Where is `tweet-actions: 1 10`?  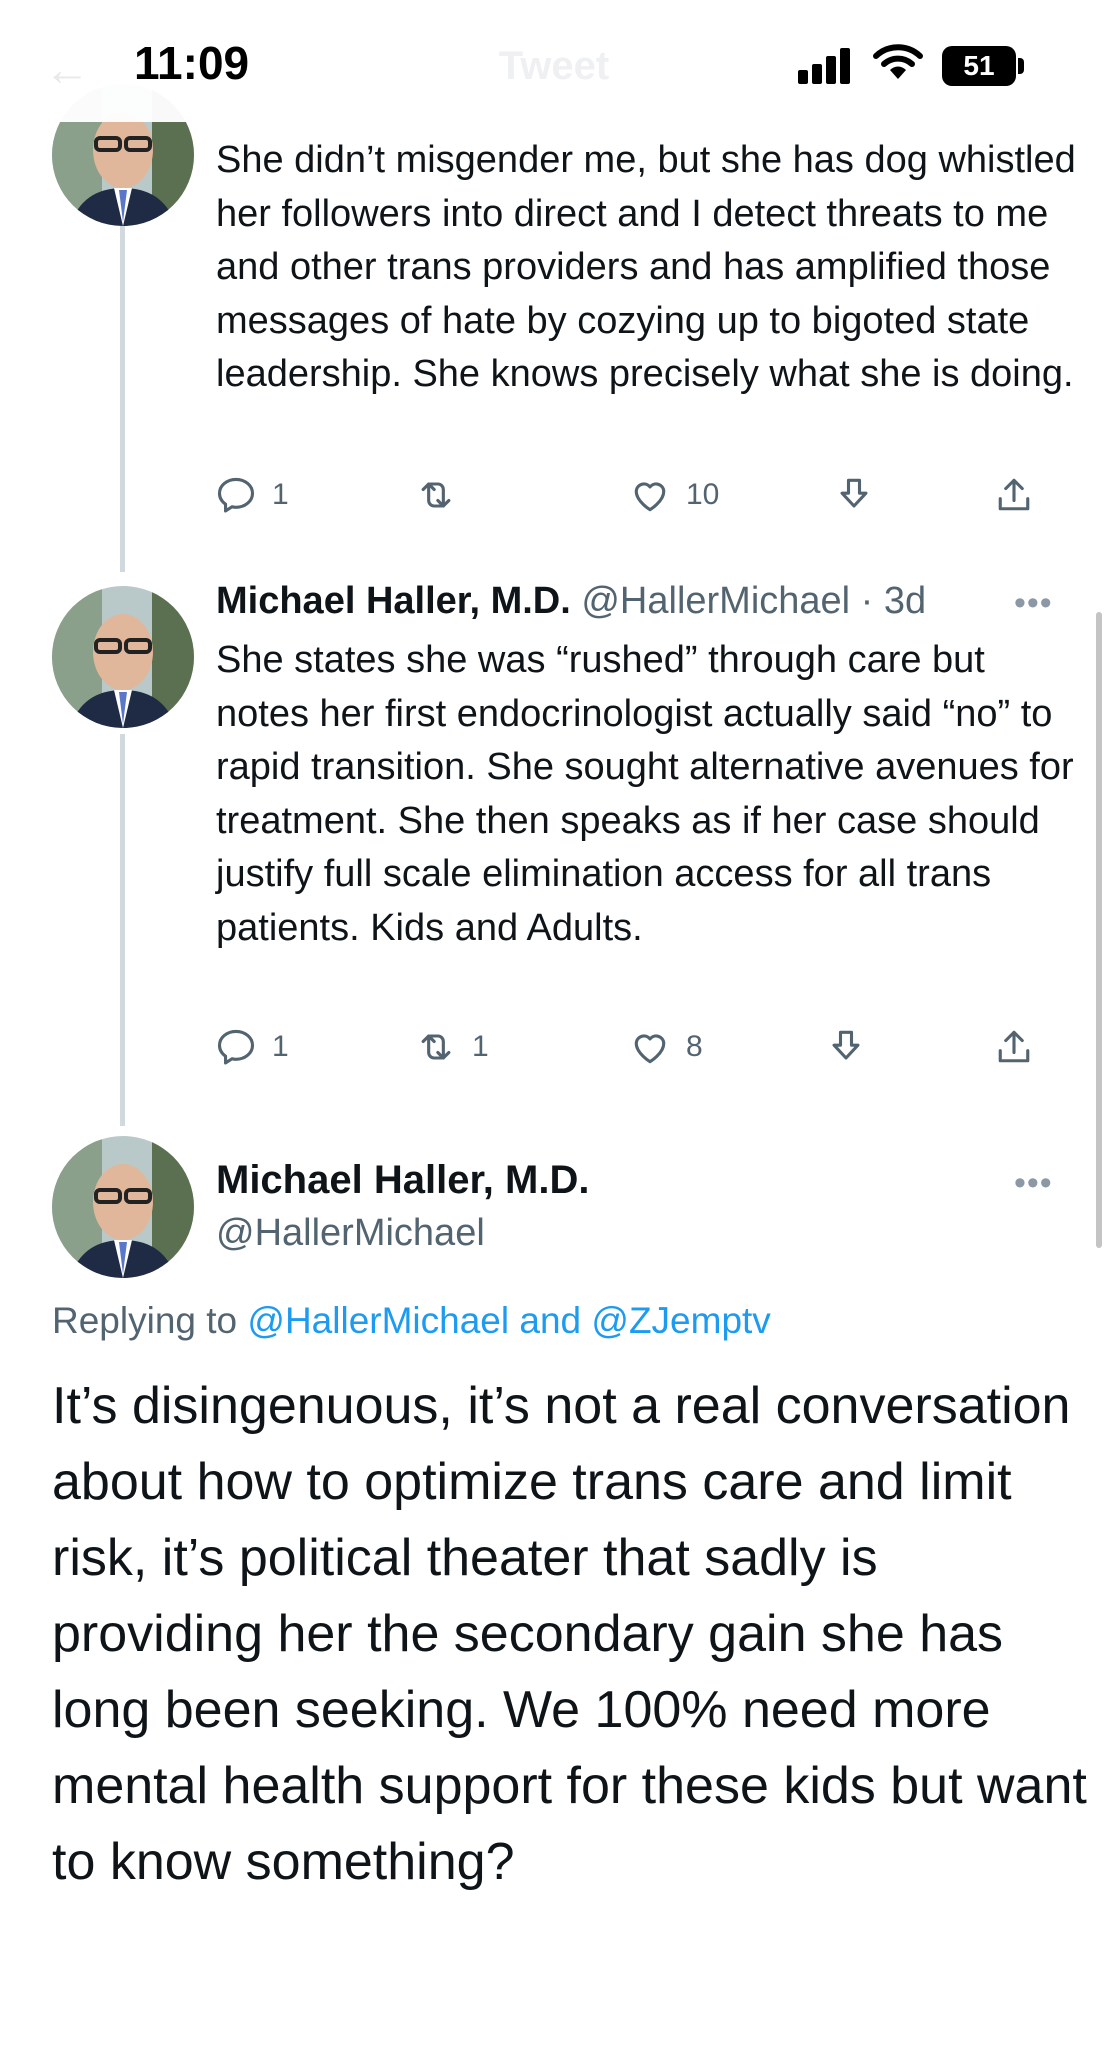
tweet-actions: 1 10 is located at coordinates (634, 495).